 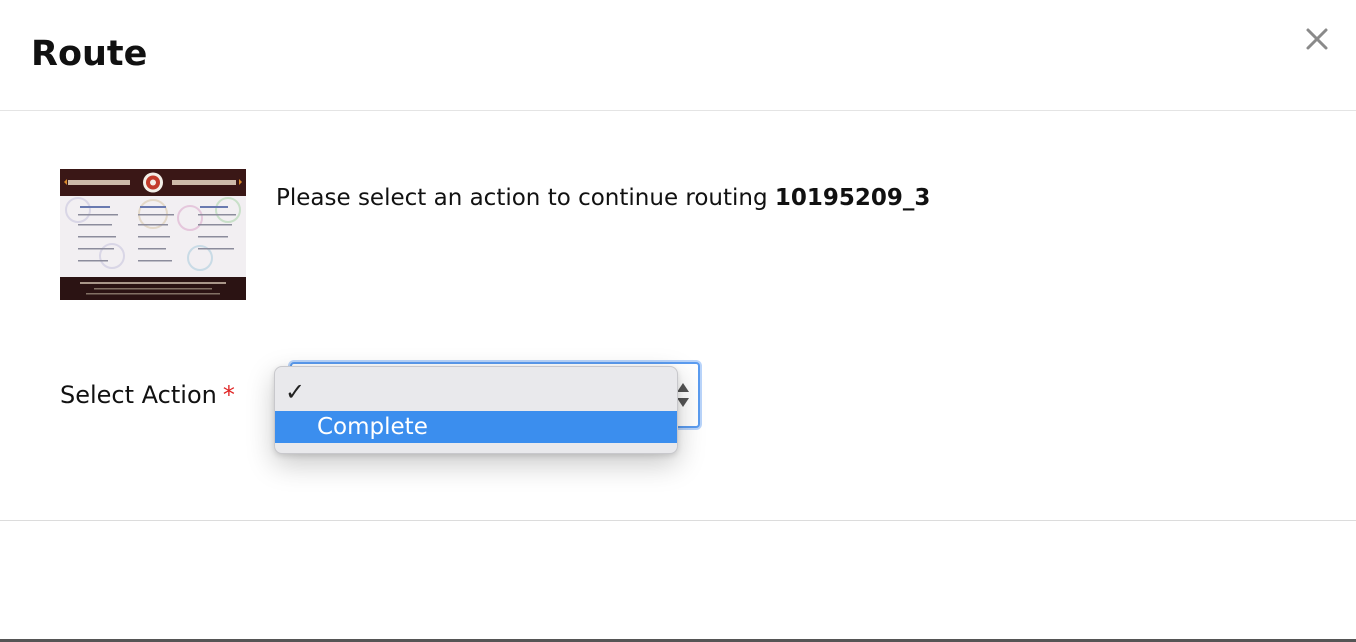 I want to click on select-action-label: Select Action *, so click(x=147, y=395).